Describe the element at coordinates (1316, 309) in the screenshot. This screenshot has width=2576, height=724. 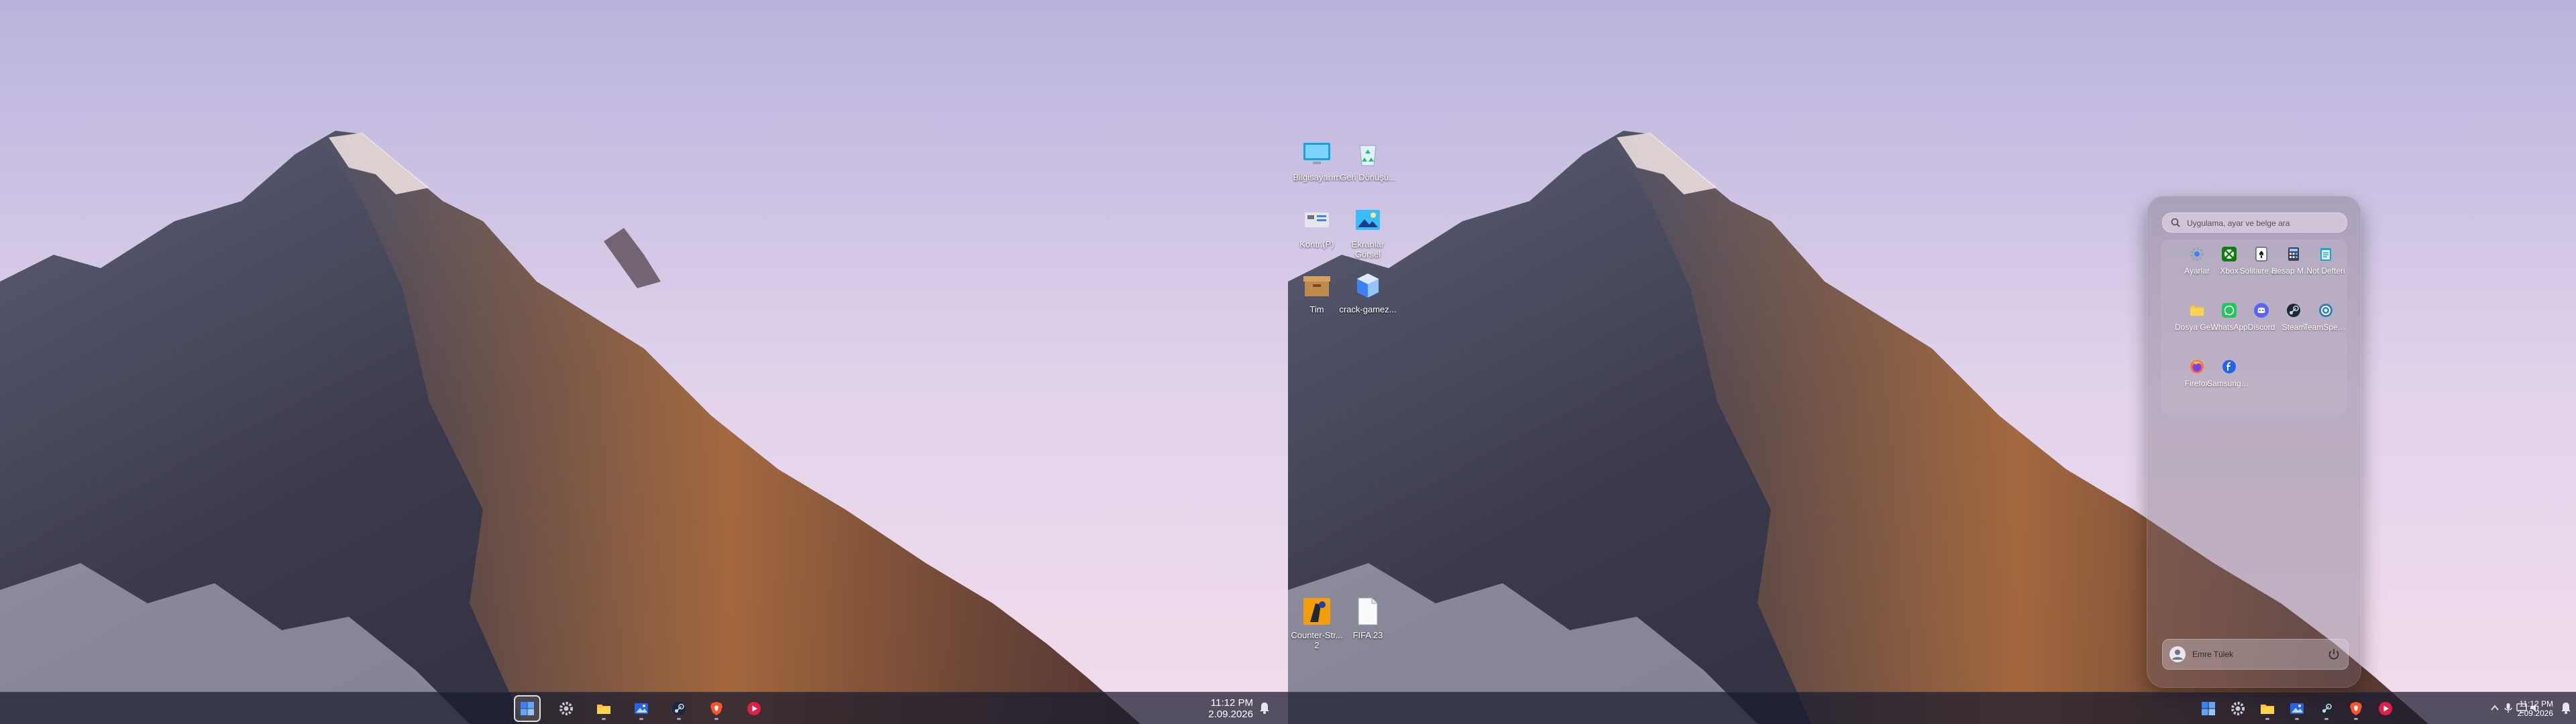
I see `desktop-icon-label: Tim` at that location.